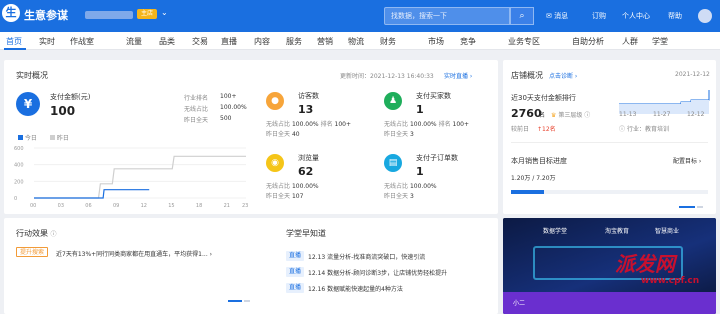 This screenshot has width=720, height=314. I want to click on x-tick-label: 21, so click(227, 206).